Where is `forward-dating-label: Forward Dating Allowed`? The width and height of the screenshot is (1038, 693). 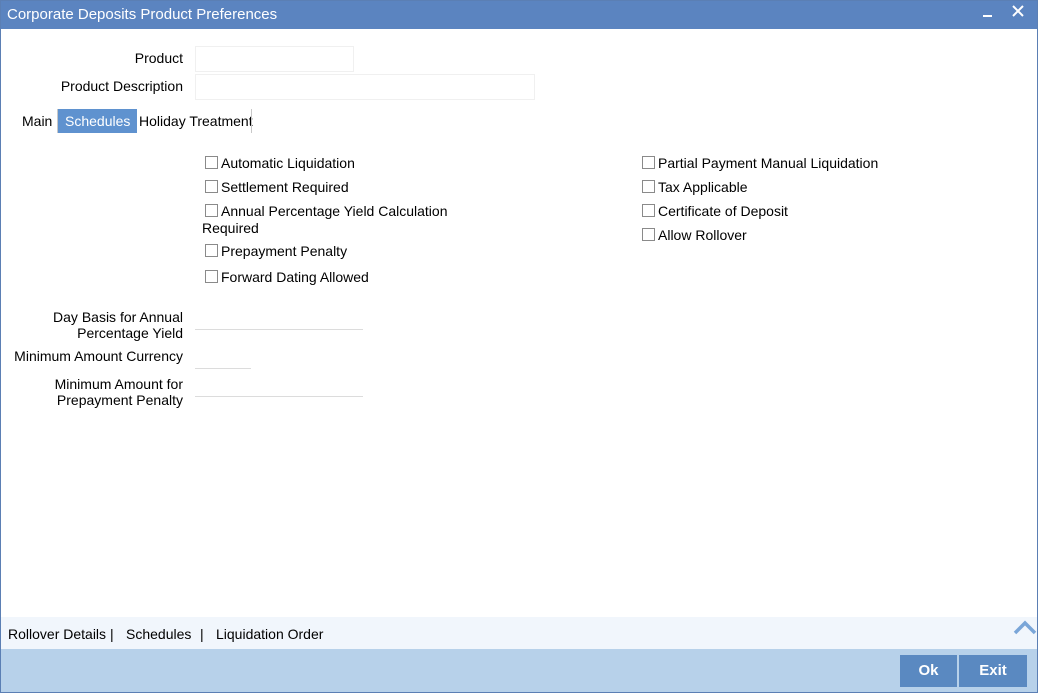 forward-dating-label: Forward Dating Allowed is located at coordinates (295, 277).